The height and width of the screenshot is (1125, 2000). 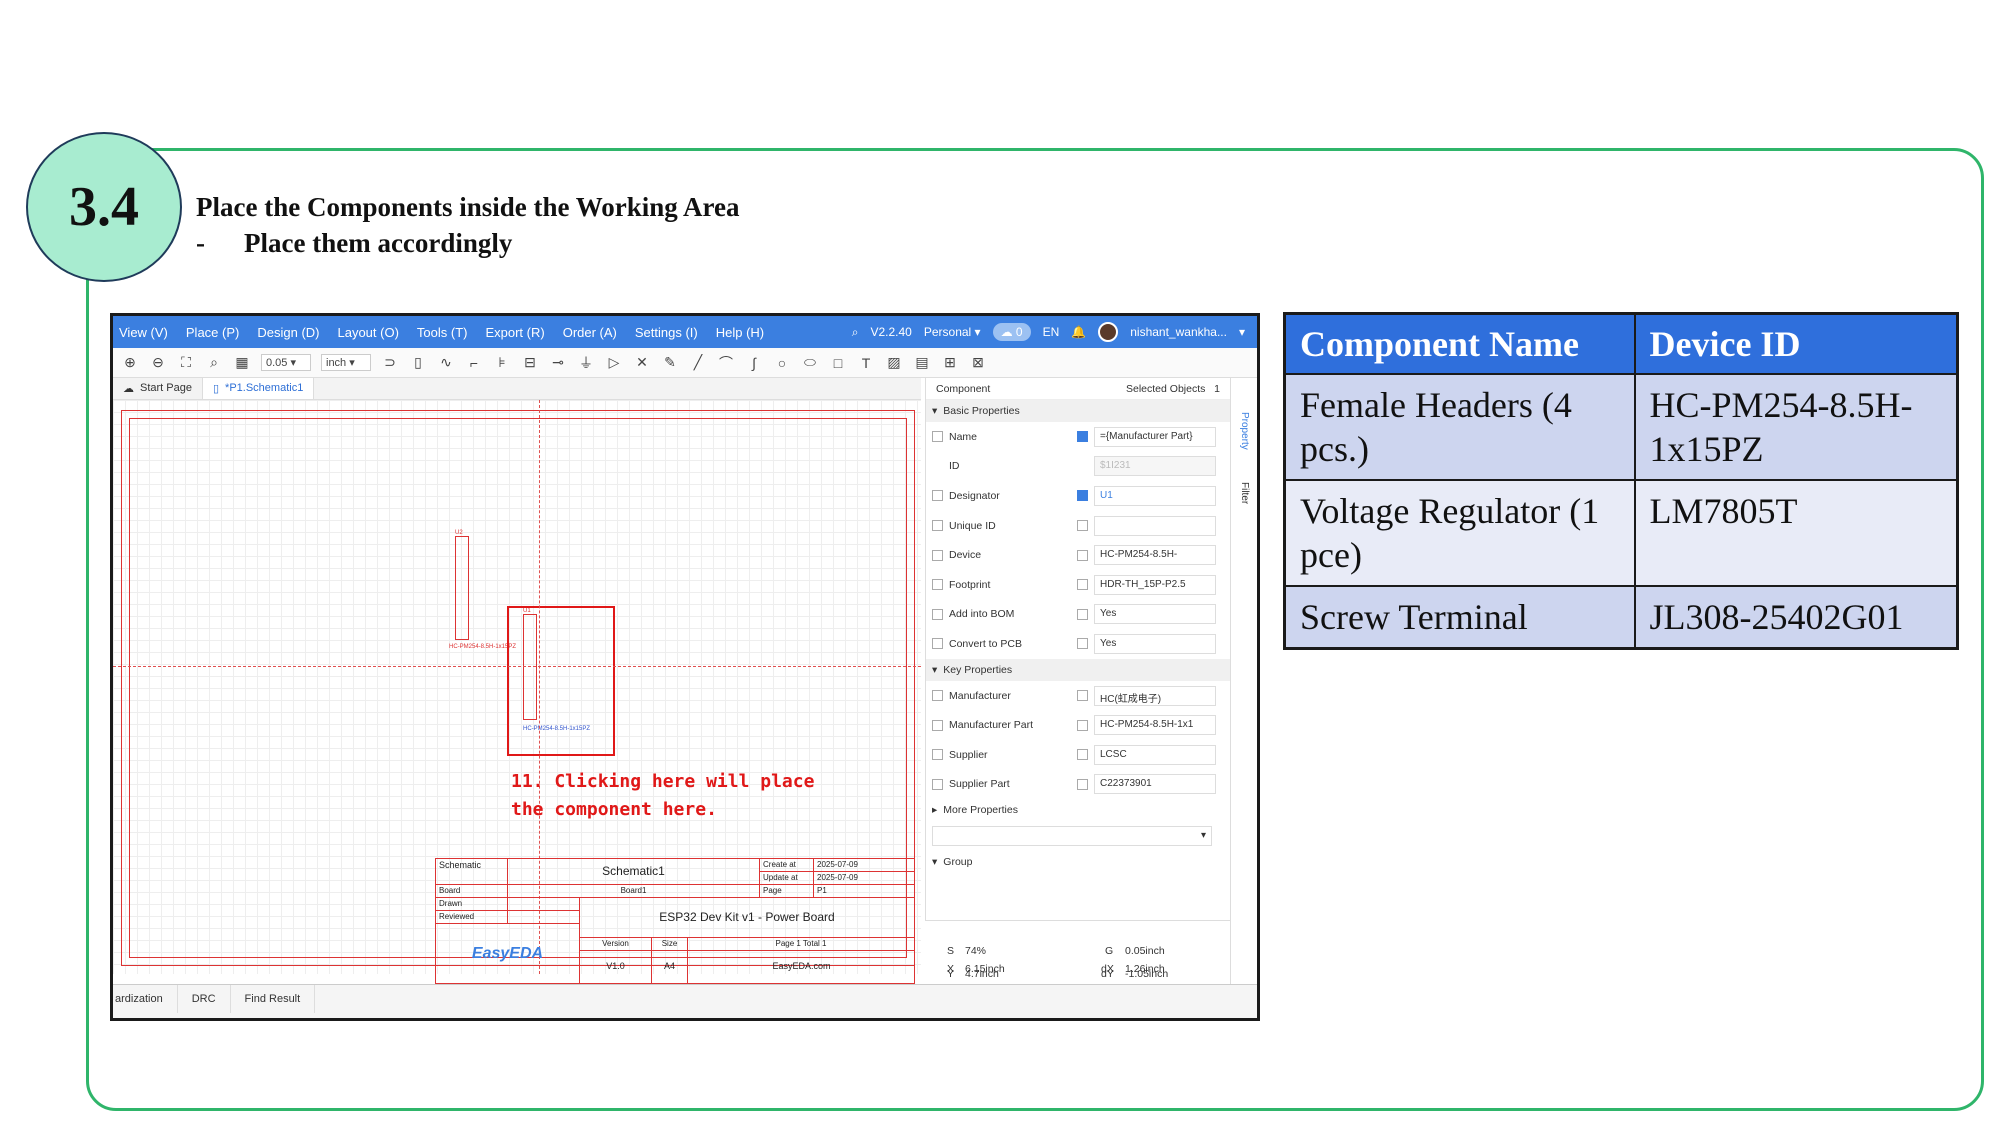 What do you see at coordinates (614, 362) in the screenshot?
I see `port-icon: ▷` at bounding box center [614, 362].